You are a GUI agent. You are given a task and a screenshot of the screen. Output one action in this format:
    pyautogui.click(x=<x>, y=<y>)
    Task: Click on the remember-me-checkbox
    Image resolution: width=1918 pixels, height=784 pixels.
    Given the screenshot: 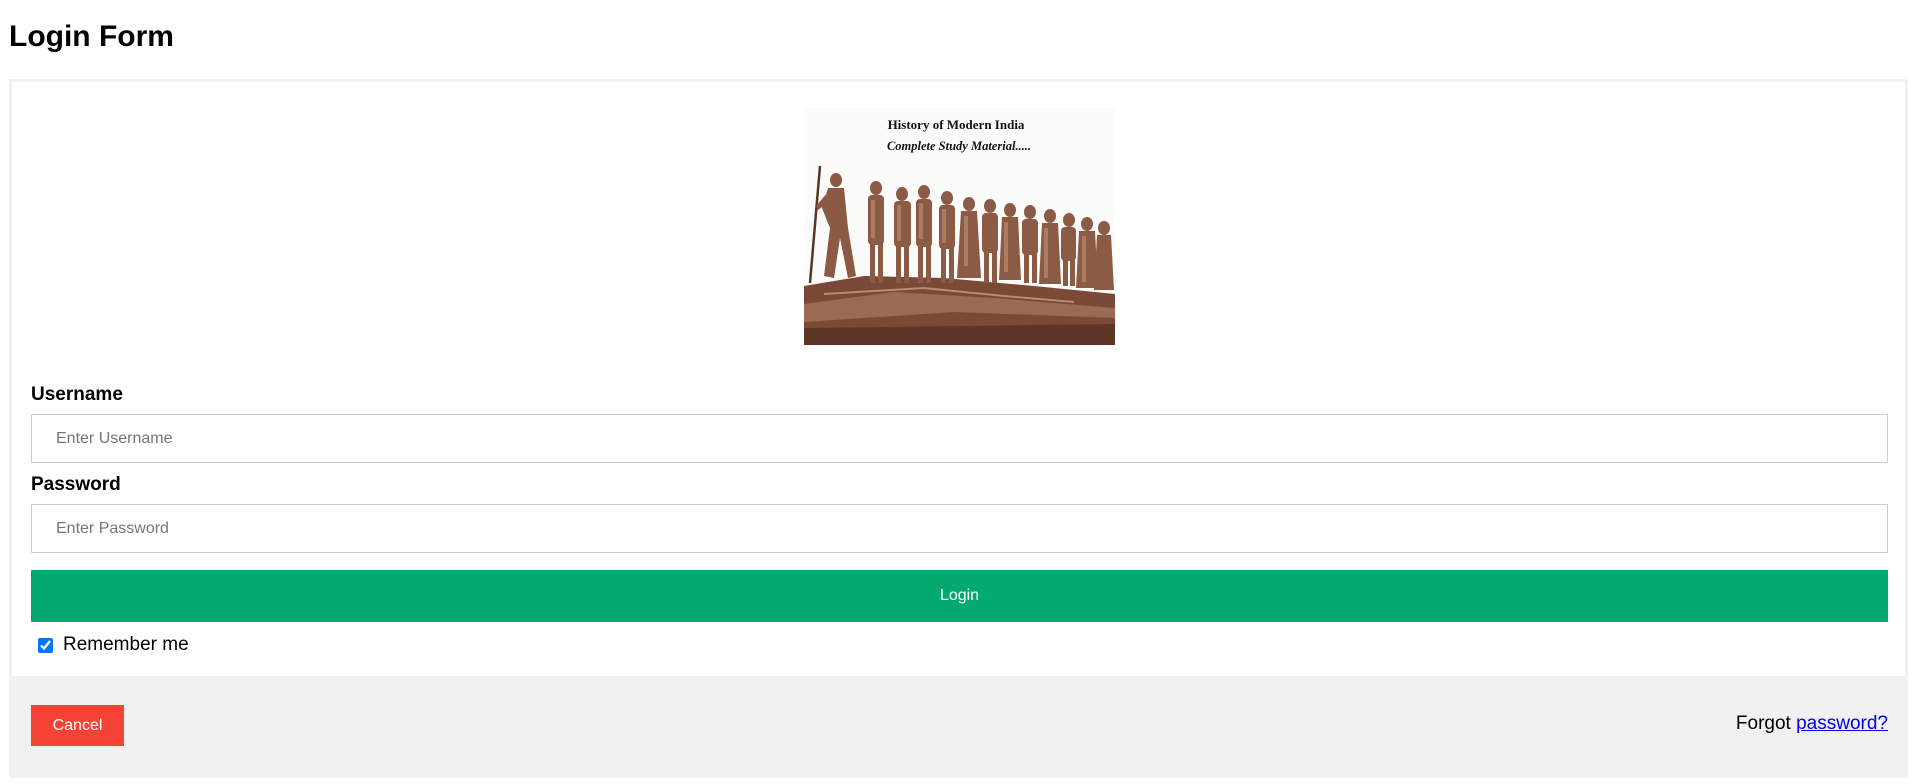 What is the action you would take?
    pyautogui.click(x=45, y=645)
    